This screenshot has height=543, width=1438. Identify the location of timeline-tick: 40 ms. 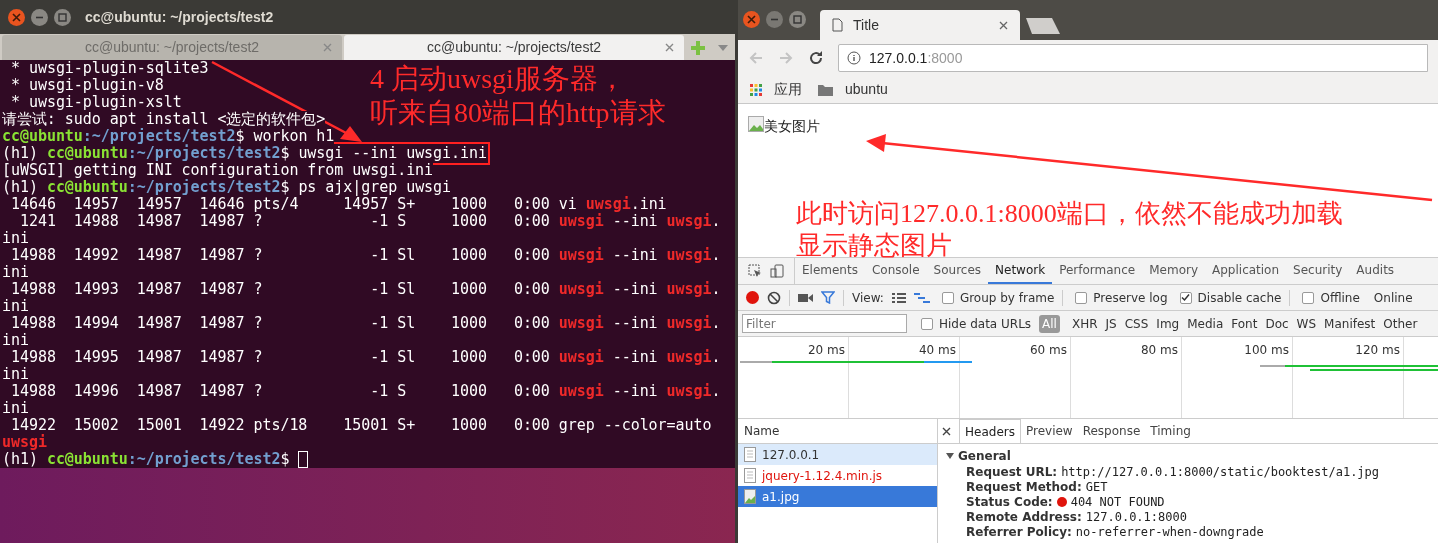
(937, 350).